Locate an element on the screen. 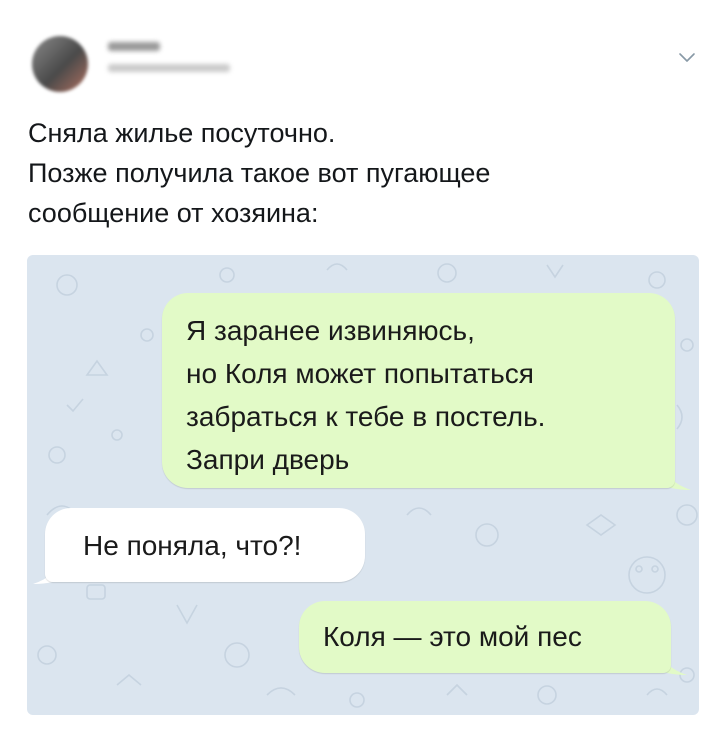  chevron-down-icon is located at coordinates (687, 58).